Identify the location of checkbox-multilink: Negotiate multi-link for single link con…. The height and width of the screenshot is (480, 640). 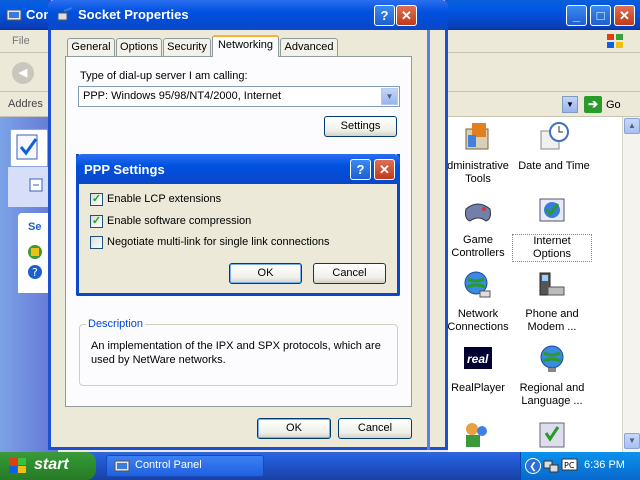
(215, 243).